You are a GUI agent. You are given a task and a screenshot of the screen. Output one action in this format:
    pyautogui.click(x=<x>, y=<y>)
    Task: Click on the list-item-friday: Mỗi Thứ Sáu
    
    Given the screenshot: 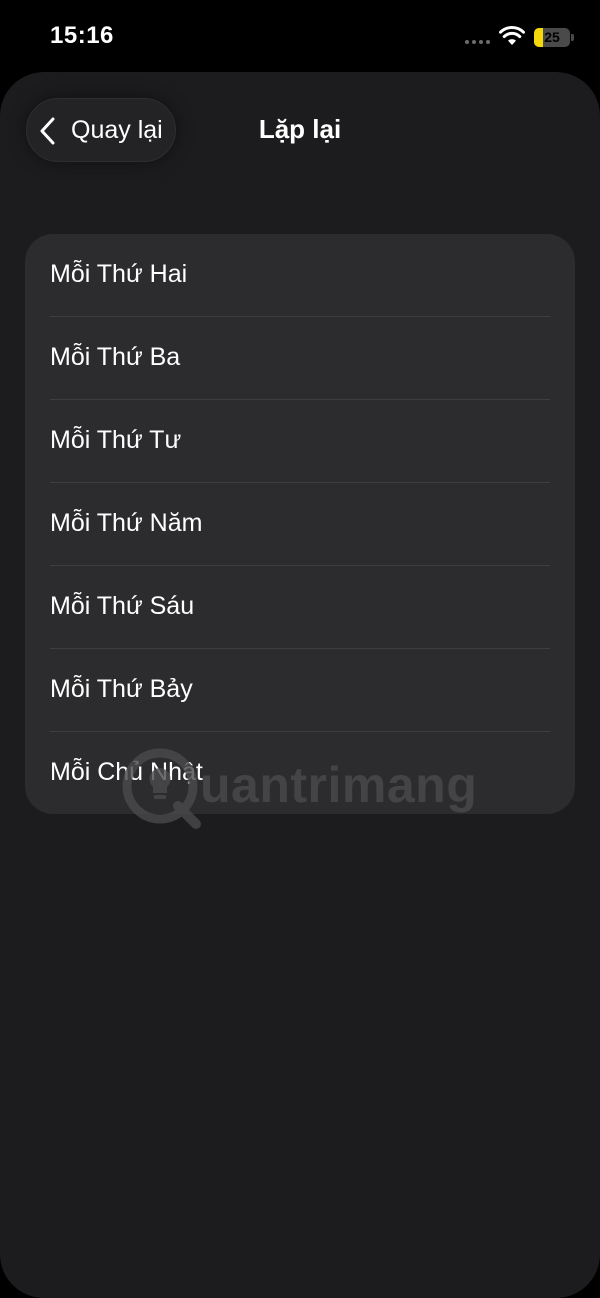 What is the action you would take?
    pyautogui.click(x=300, y=607)
    